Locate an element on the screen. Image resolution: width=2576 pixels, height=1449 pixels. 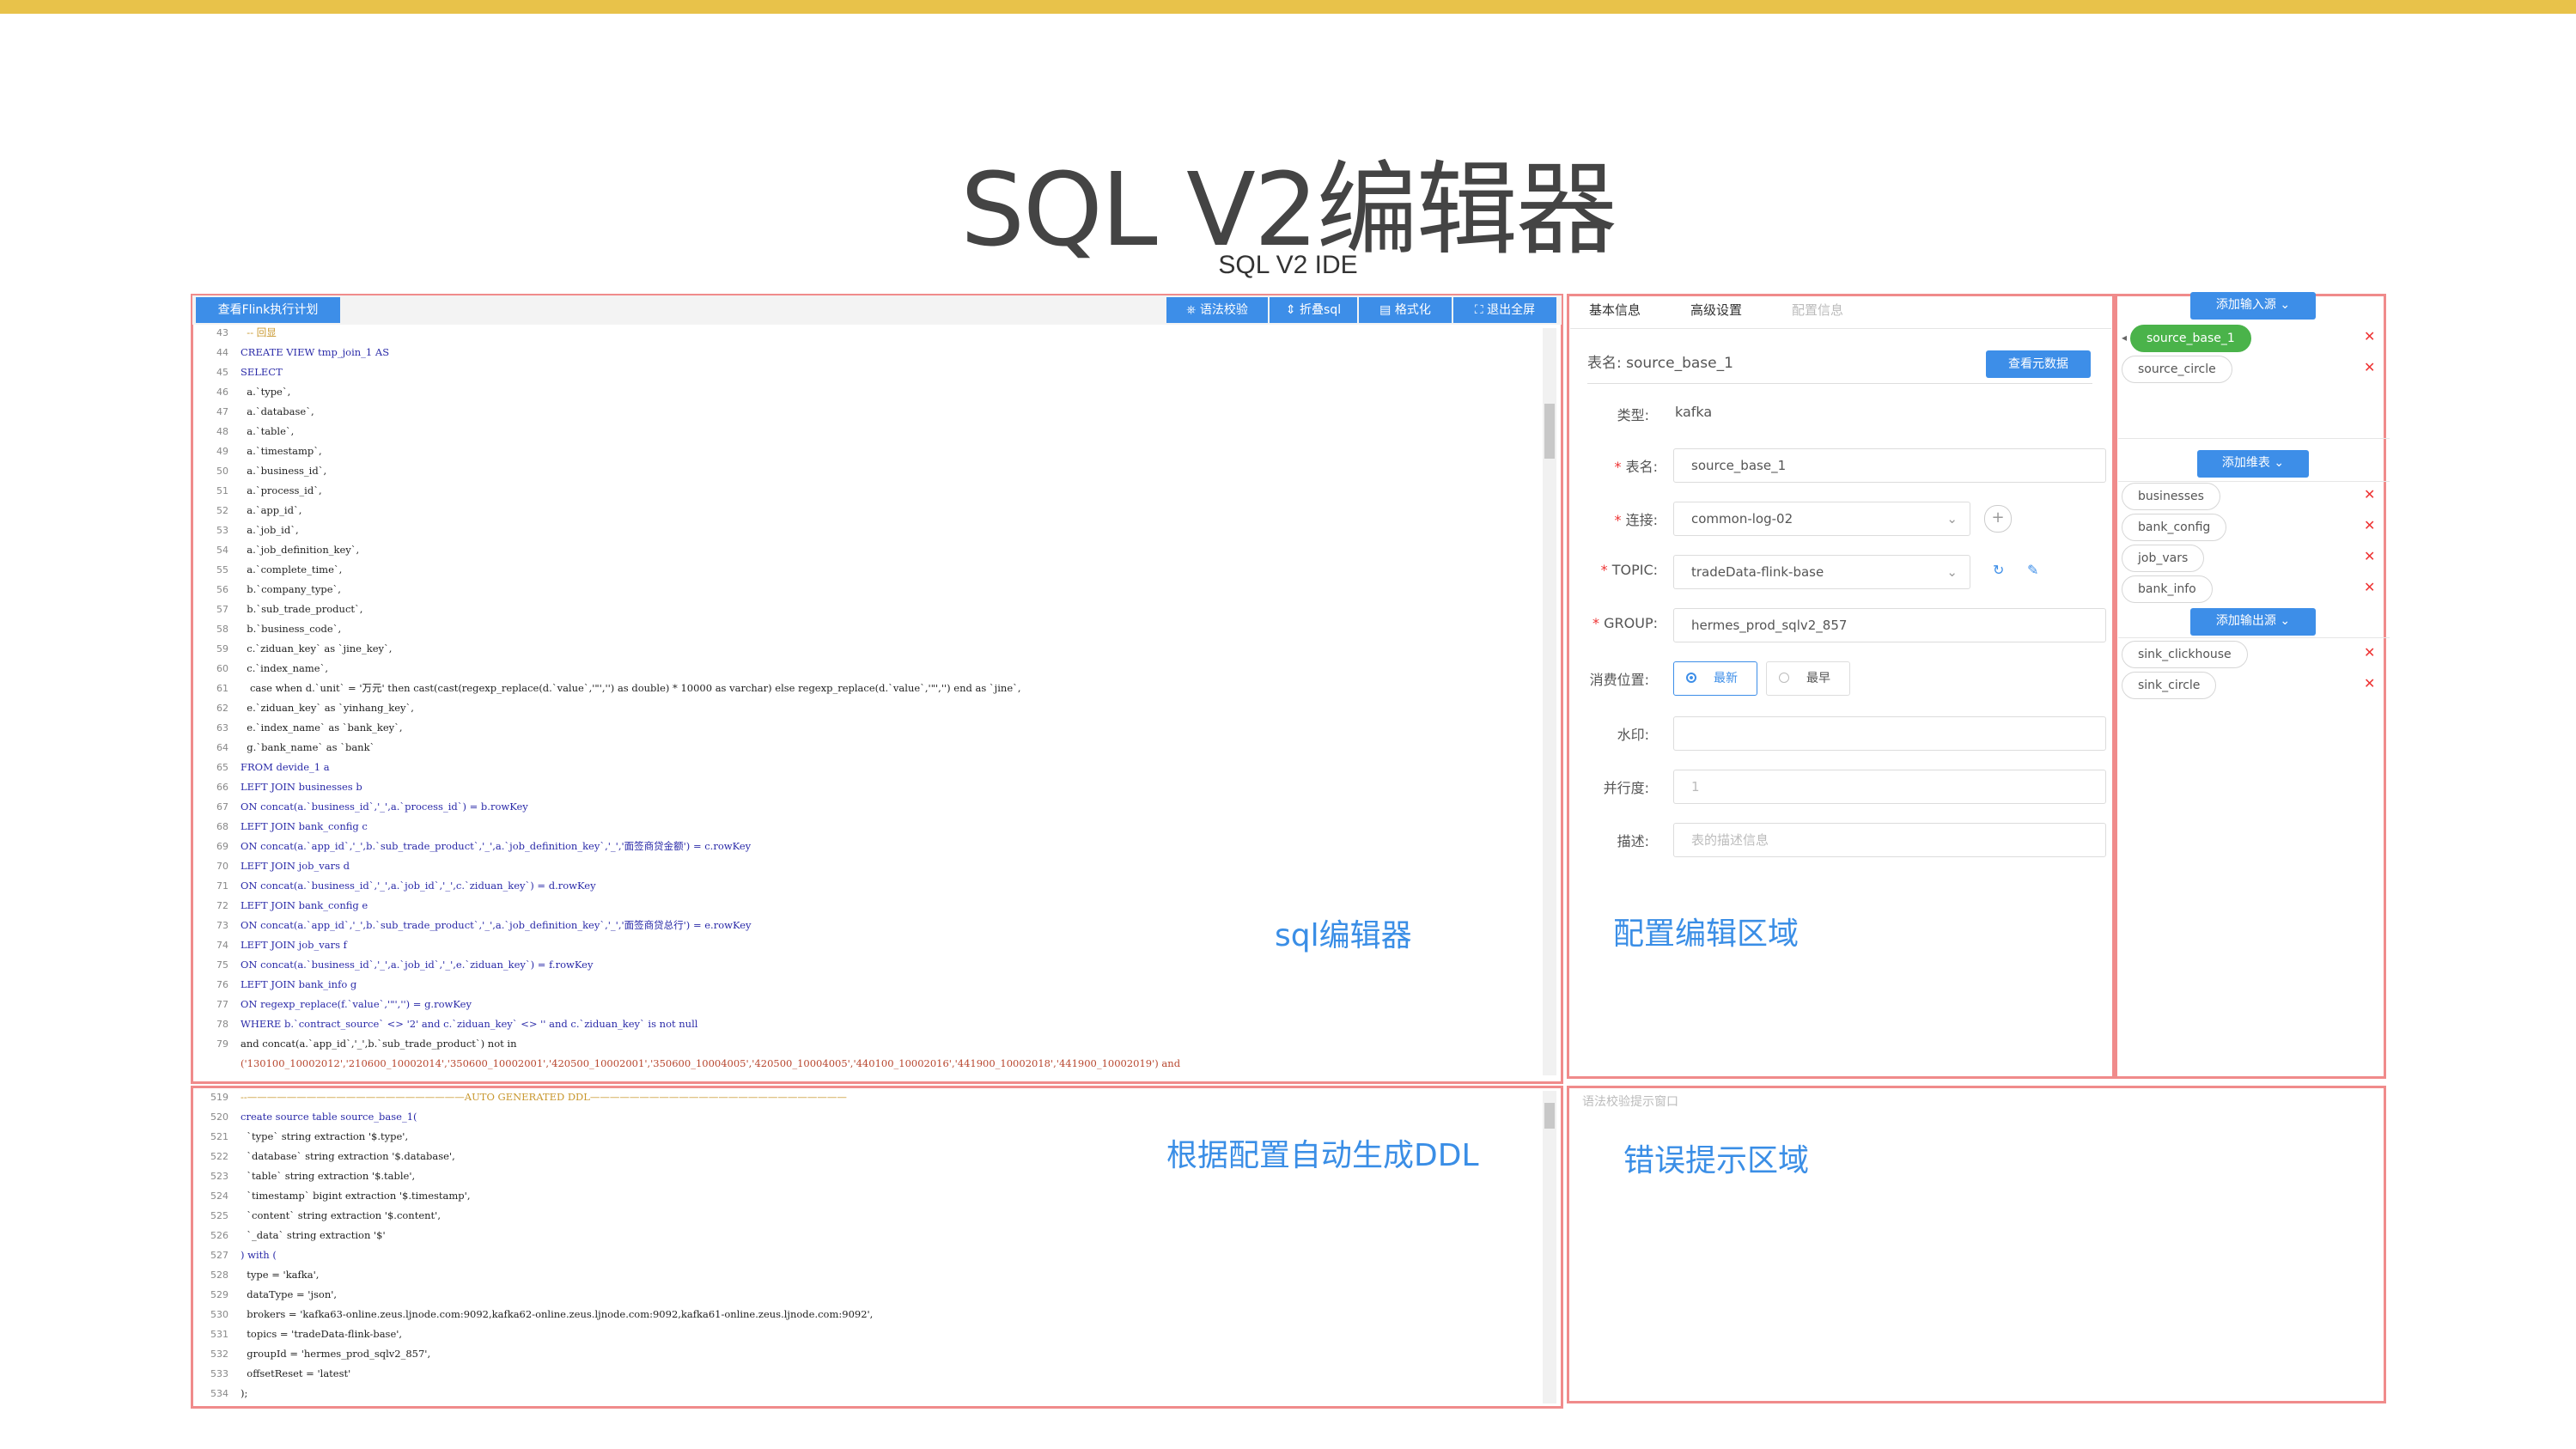
code-line: 527) with ( is located at coordinates (868, 1255).